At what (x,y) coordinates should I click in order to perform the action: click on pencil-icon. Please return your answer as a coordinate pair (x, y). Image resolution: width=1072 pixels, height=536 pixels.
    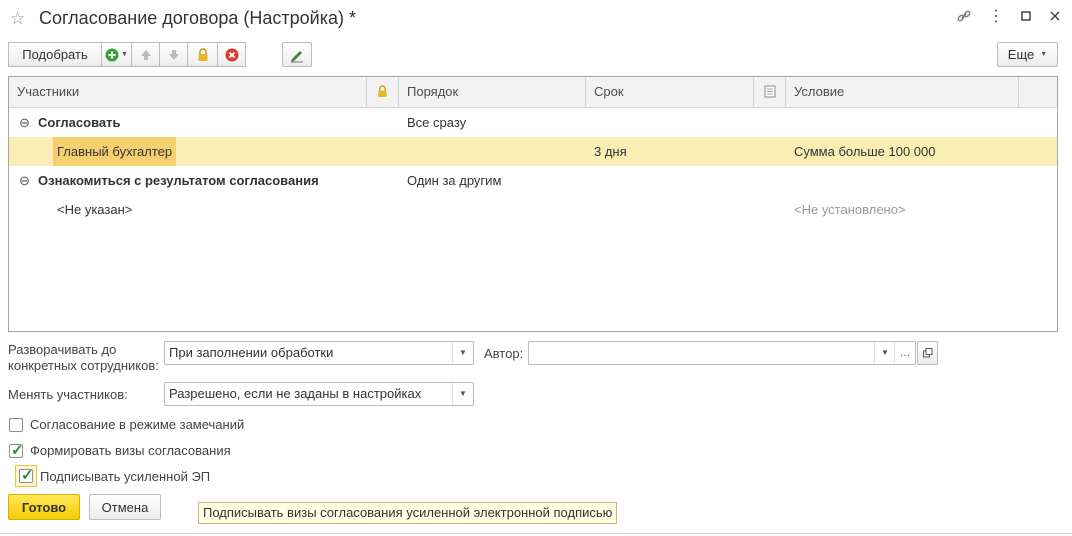
    Looking at the image, I should click on (297, 56).